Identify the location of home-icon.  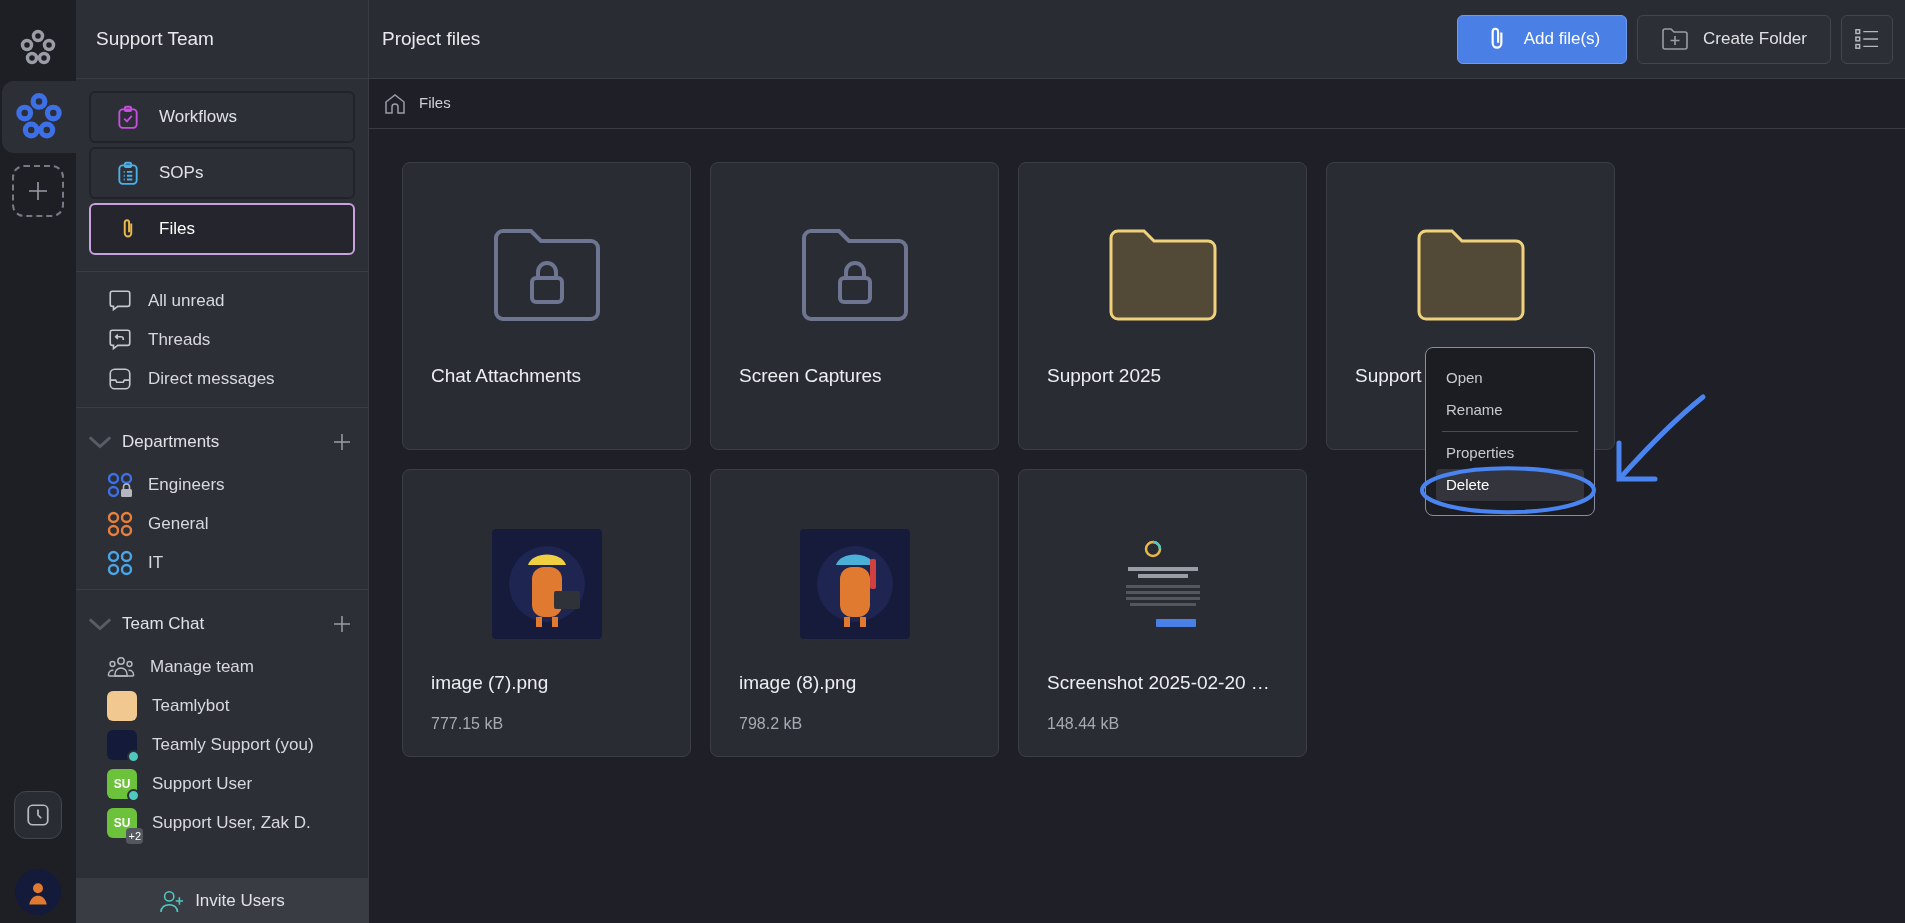
(395, 103).